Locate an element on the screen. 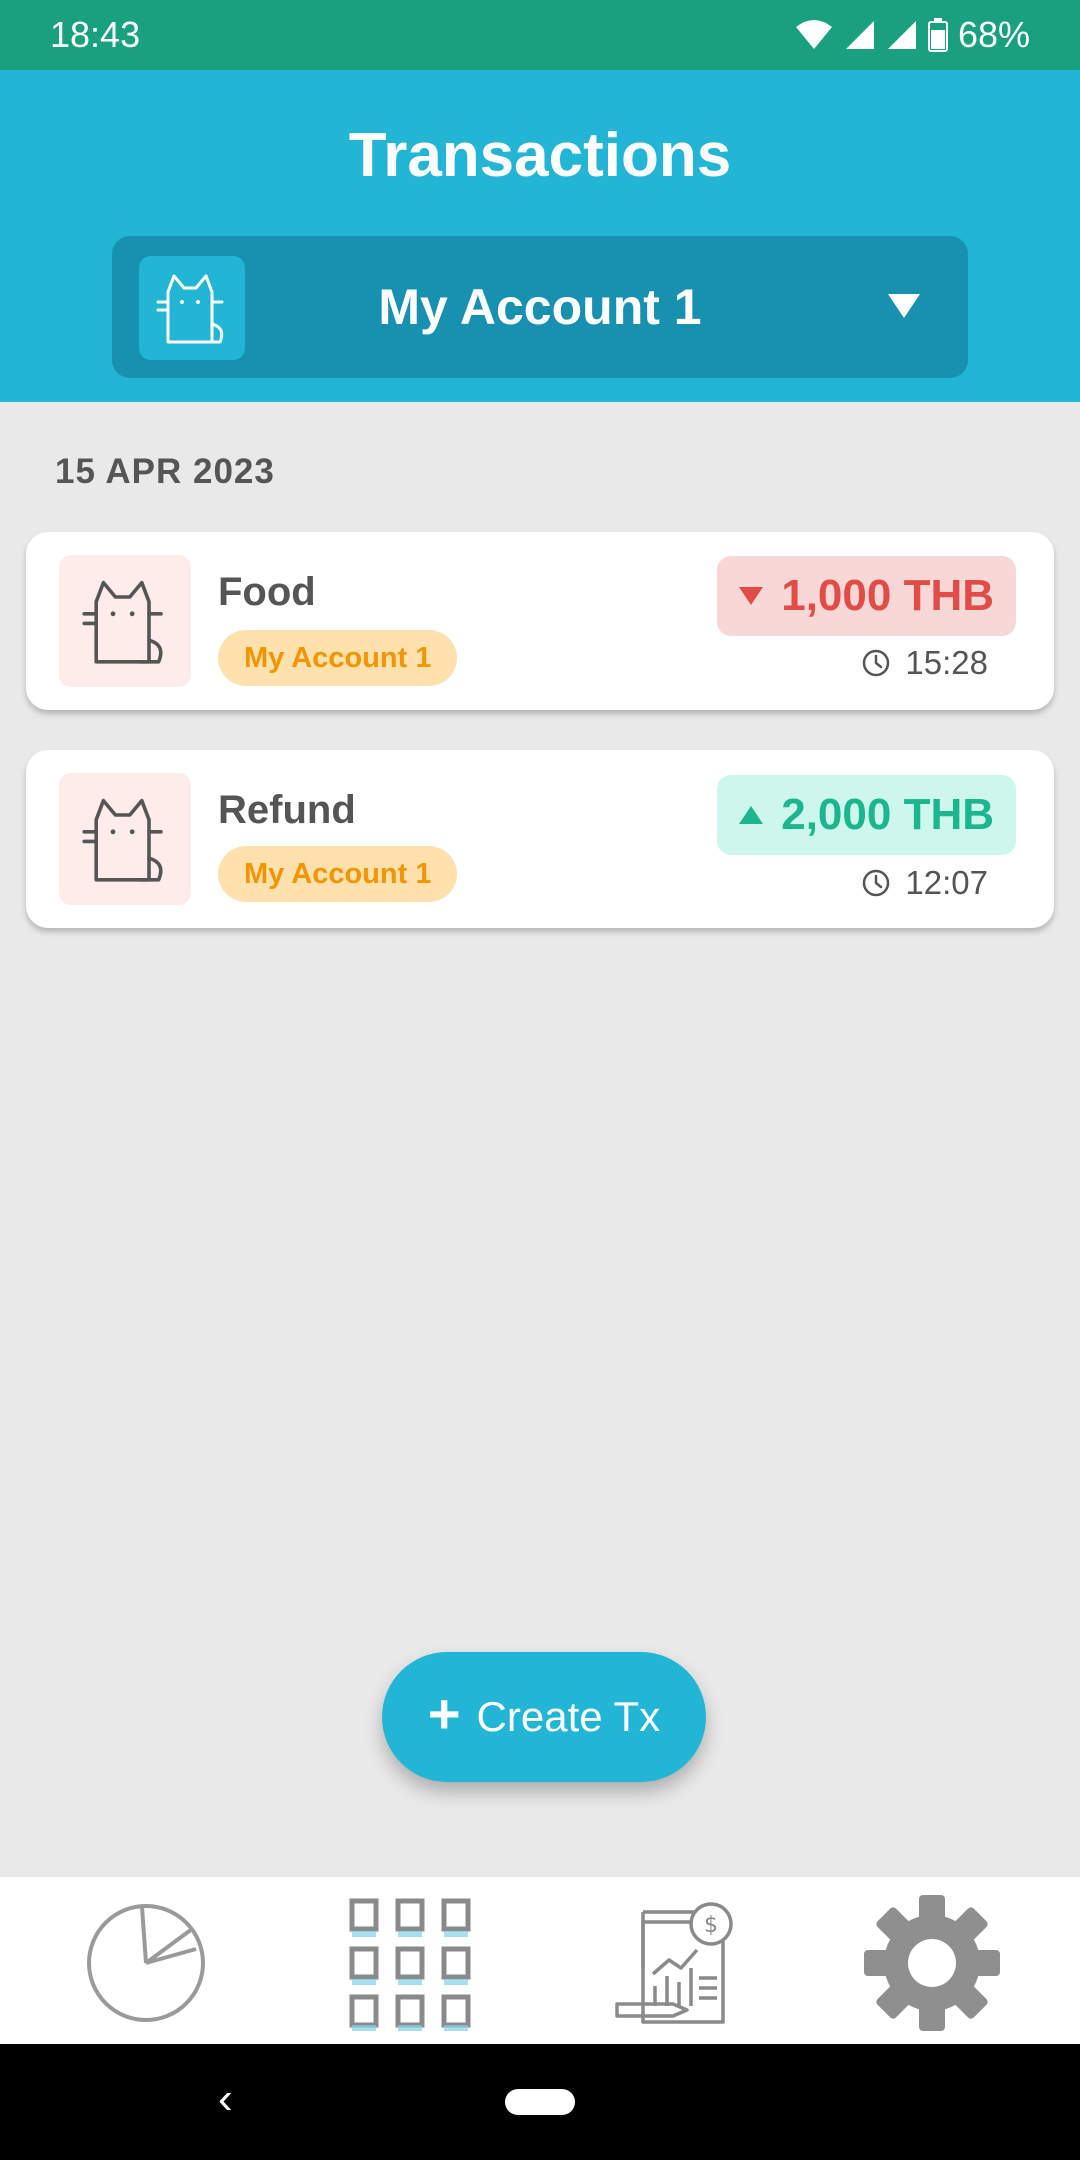 This screenshot has width=1080, height=2160. transaction-time: 15:28 is located at coordinates (924, 663).